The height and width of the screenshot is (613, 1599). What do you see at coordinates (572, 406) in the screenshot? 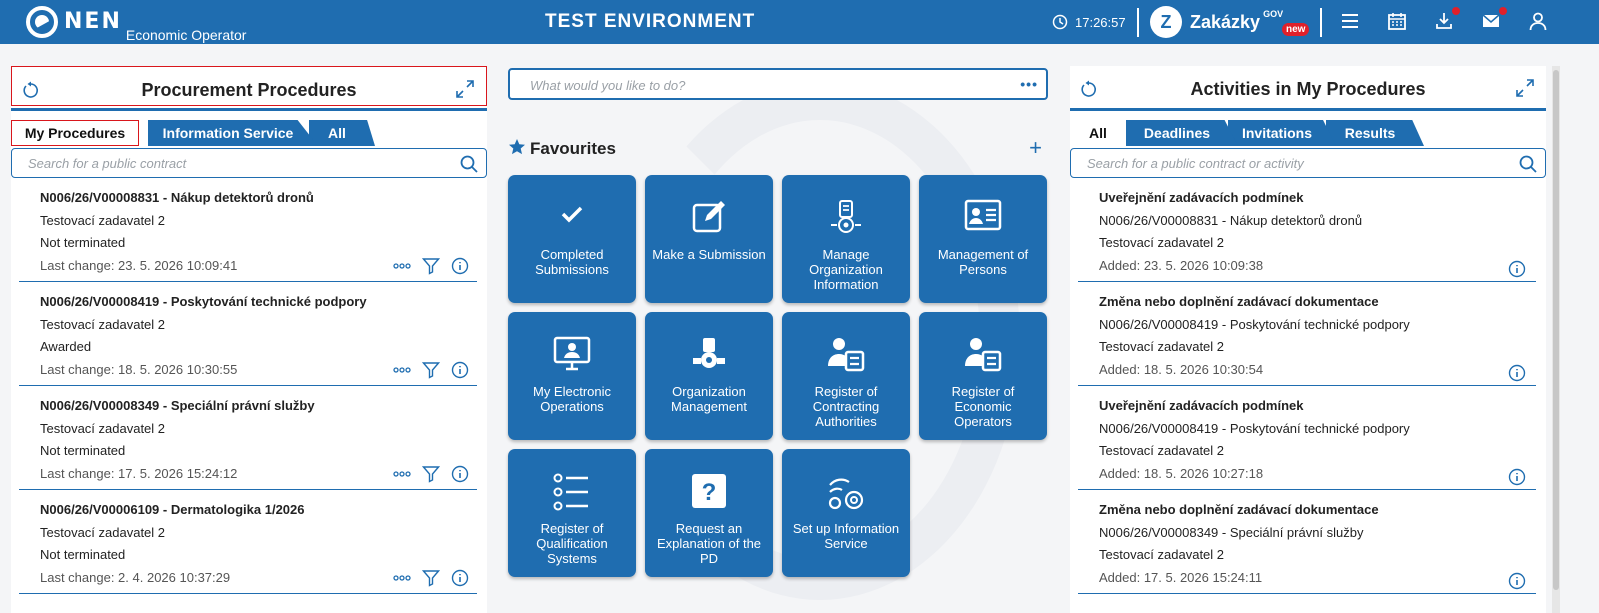
I see `tile-label: Operations` at bounding box center [572, 406].